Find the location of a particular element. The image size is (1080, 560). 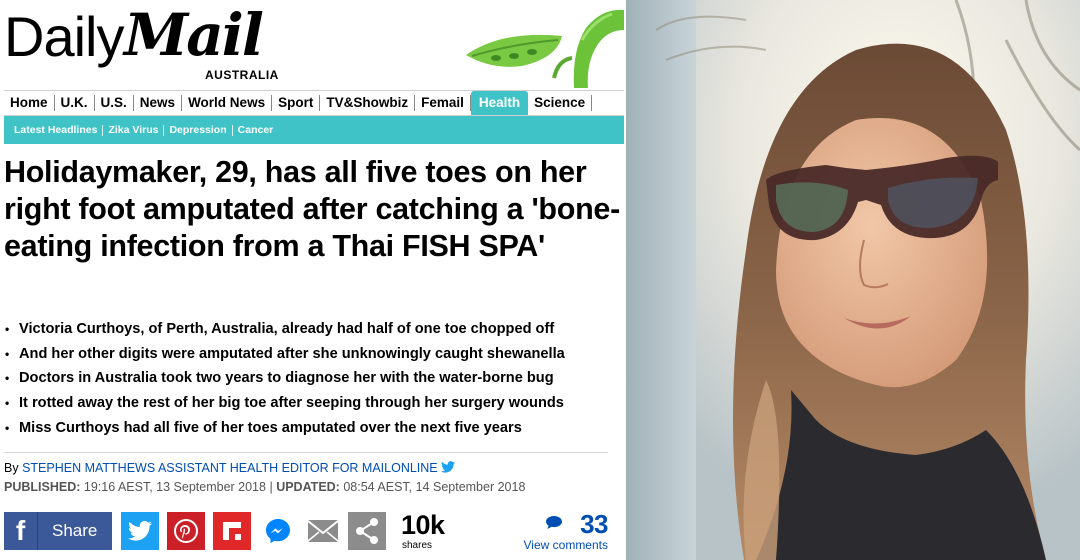

leaf-decoration-icon is located at coordinates (545, 48).